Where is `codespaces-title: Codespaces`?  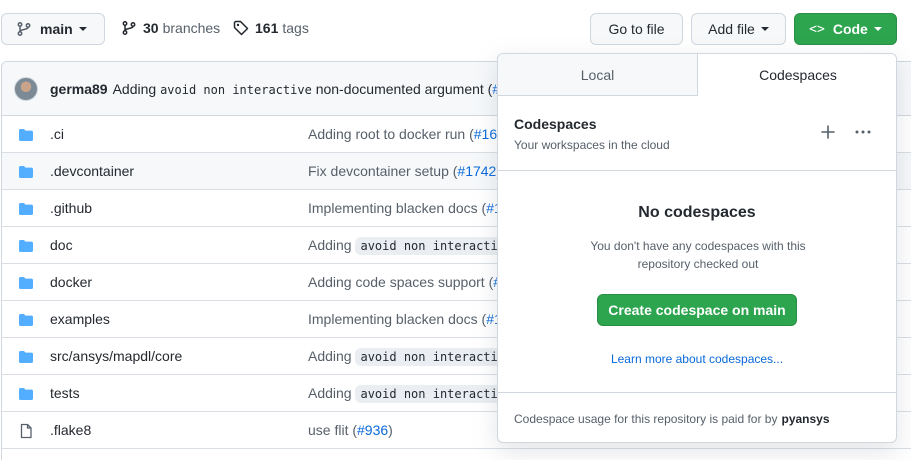
codespaces-title: Codespaces is located at coordinates (555, 124).